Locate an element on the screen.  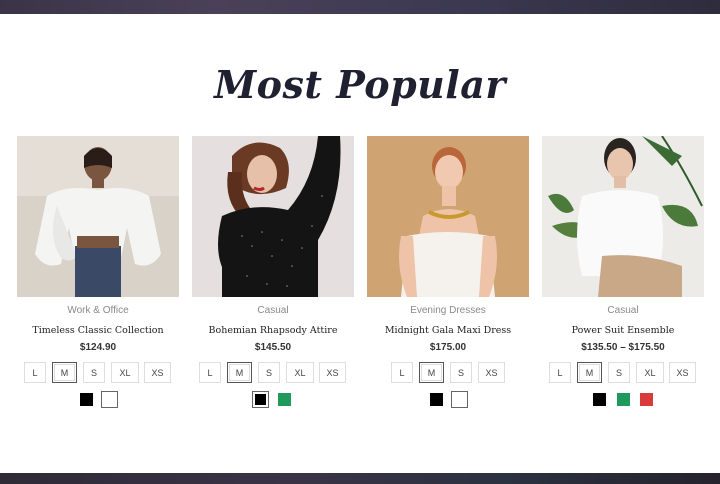
product-card: Casual Bohemian Rhapsody Attire $145.50 is located at coordinates (273, 244).